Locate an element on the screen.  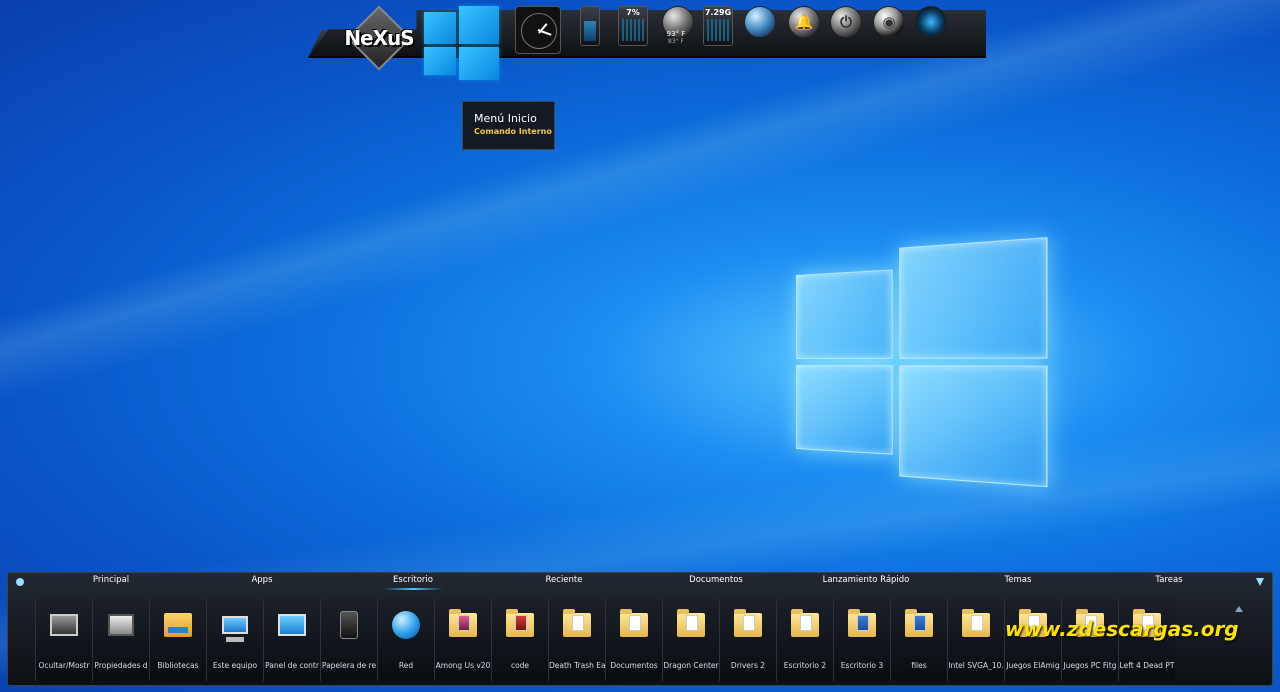
dock-item-ocultar-mostrar: Ocultar/Mostr is located at coordinates (63, 640).